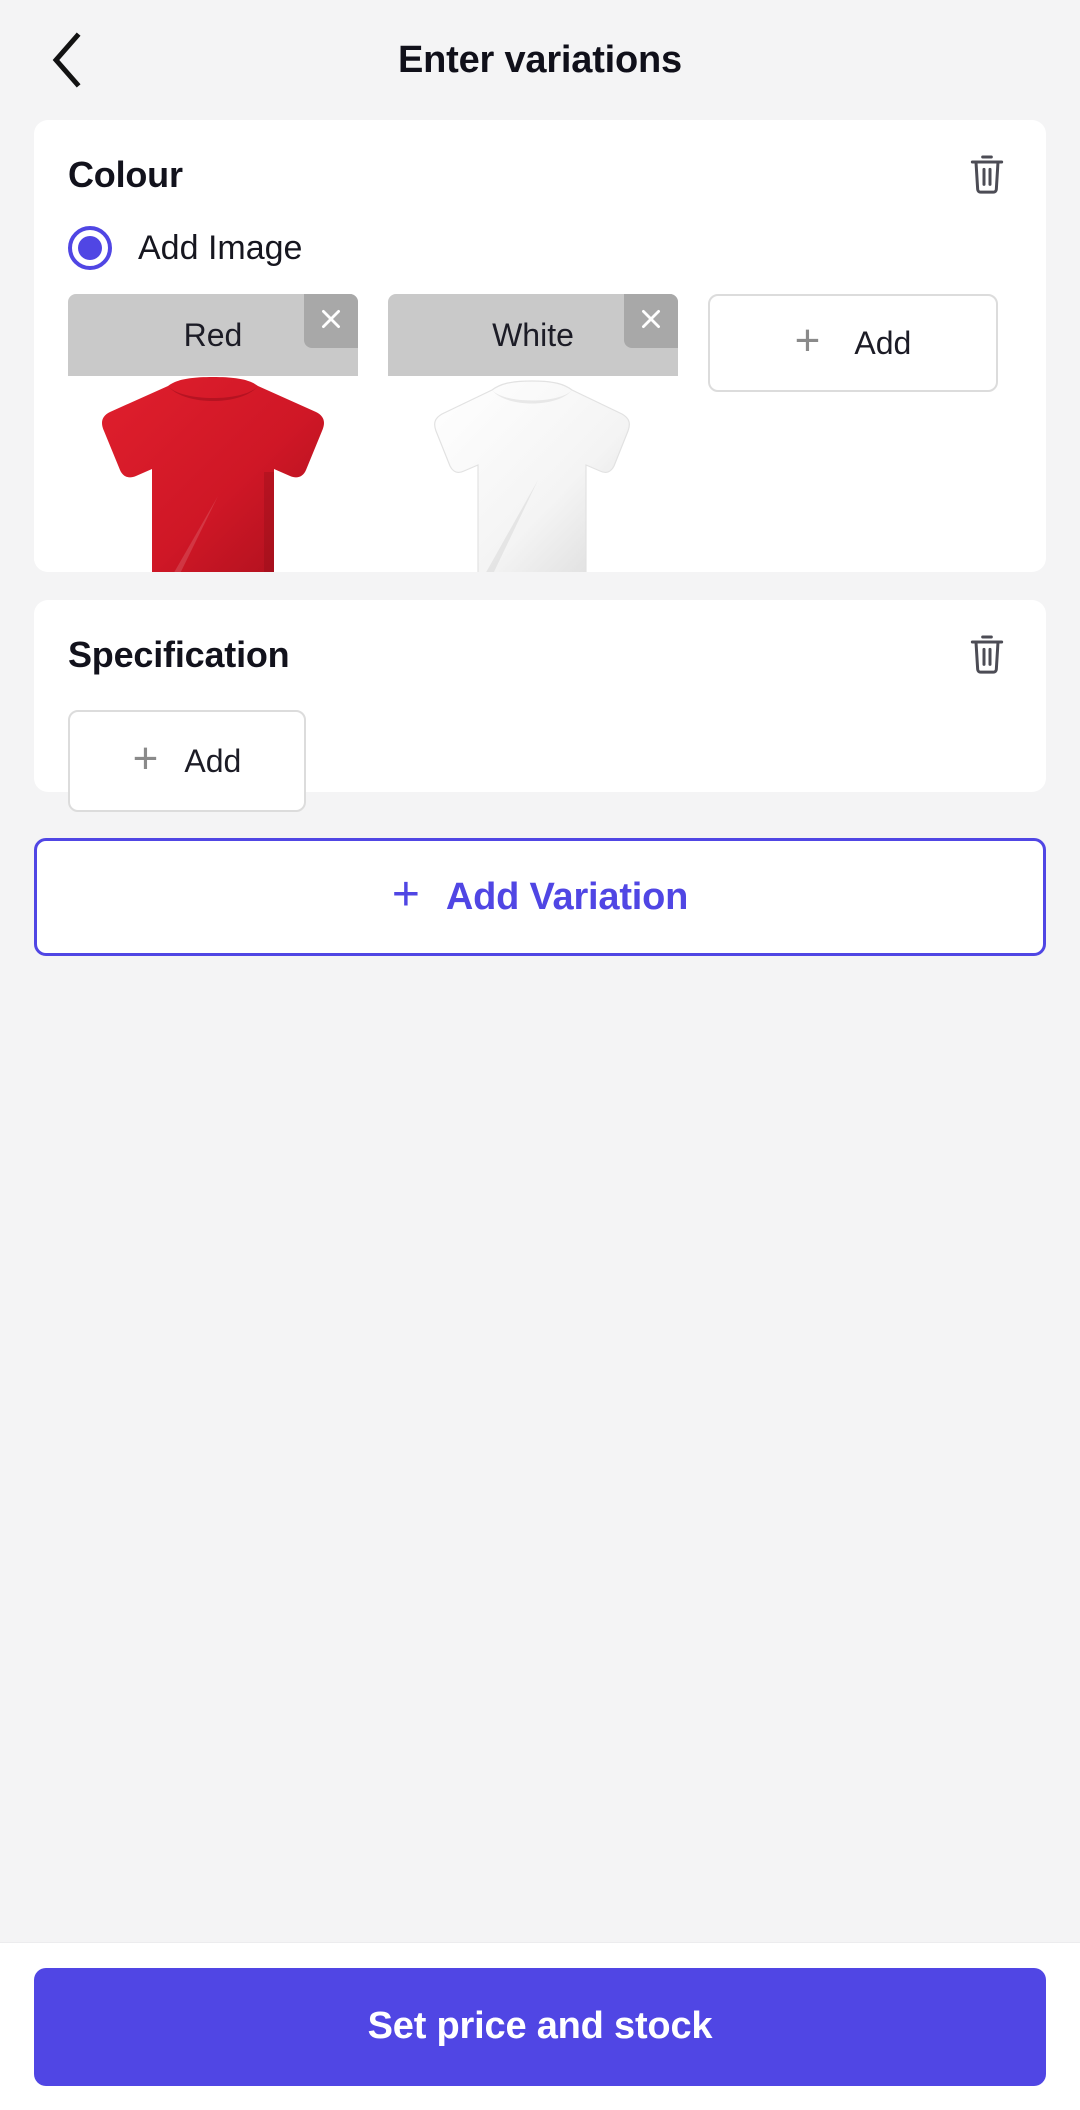  I want to click on variant-label: Red, so click(213, 334).